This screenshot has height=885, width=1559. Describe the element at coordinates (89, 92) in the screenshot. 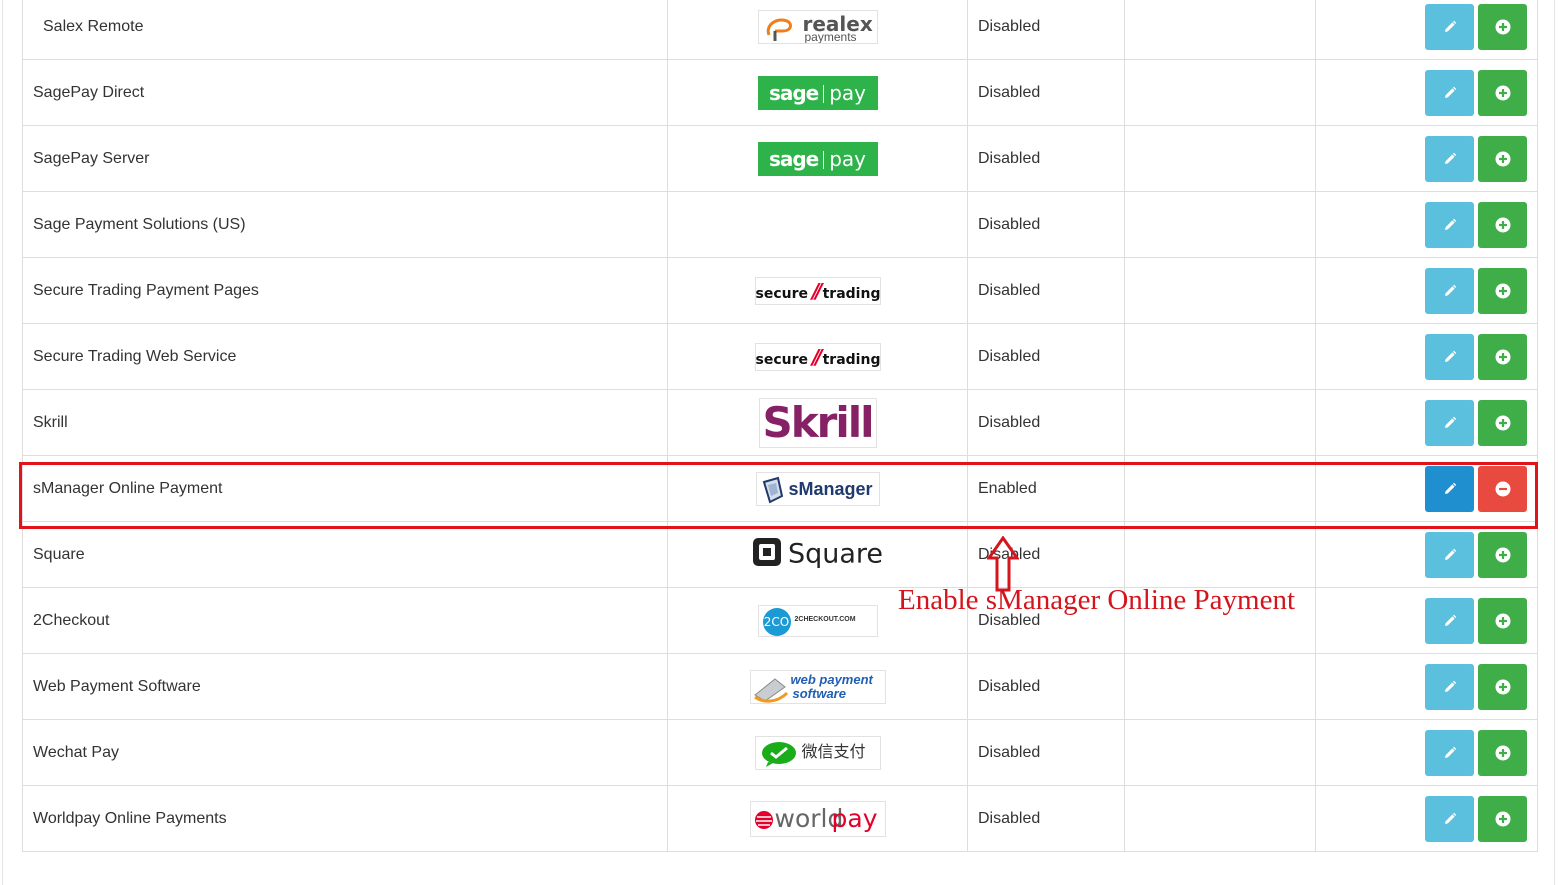

I see `extension-name: SagePay Direct` at that location.